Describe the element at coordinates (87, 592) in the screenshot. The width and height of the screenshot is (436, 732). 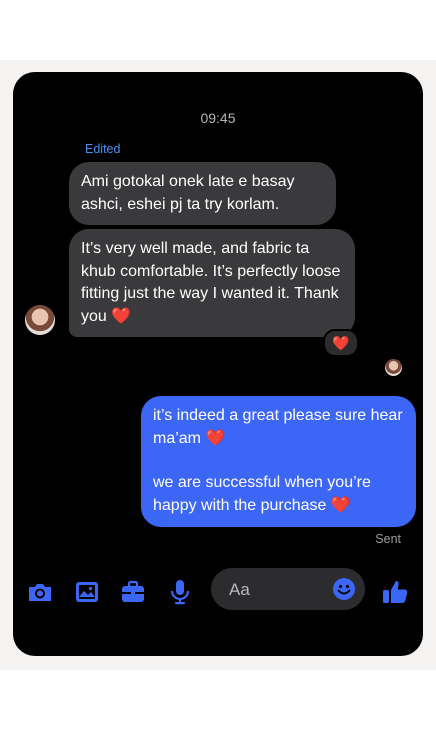
I see `photo-icon` at that location.